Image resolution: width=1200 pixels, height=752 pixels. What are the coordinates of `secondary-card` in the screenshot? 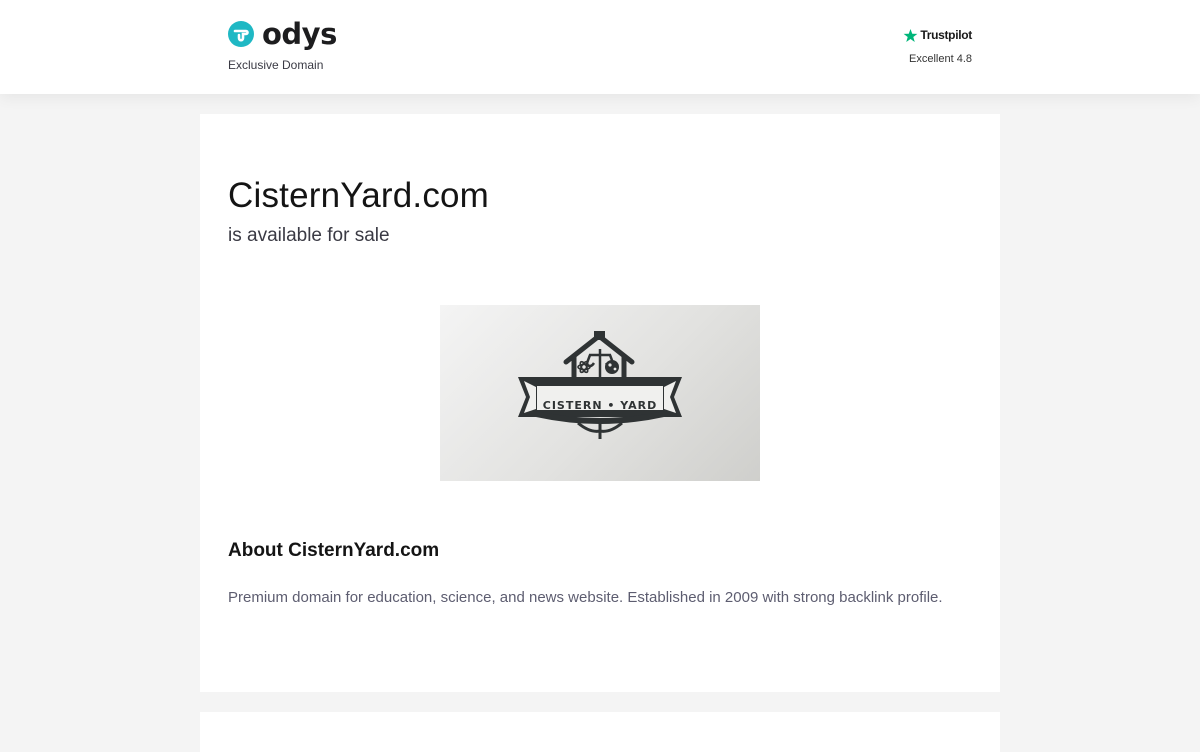 It's located at (600, 732).